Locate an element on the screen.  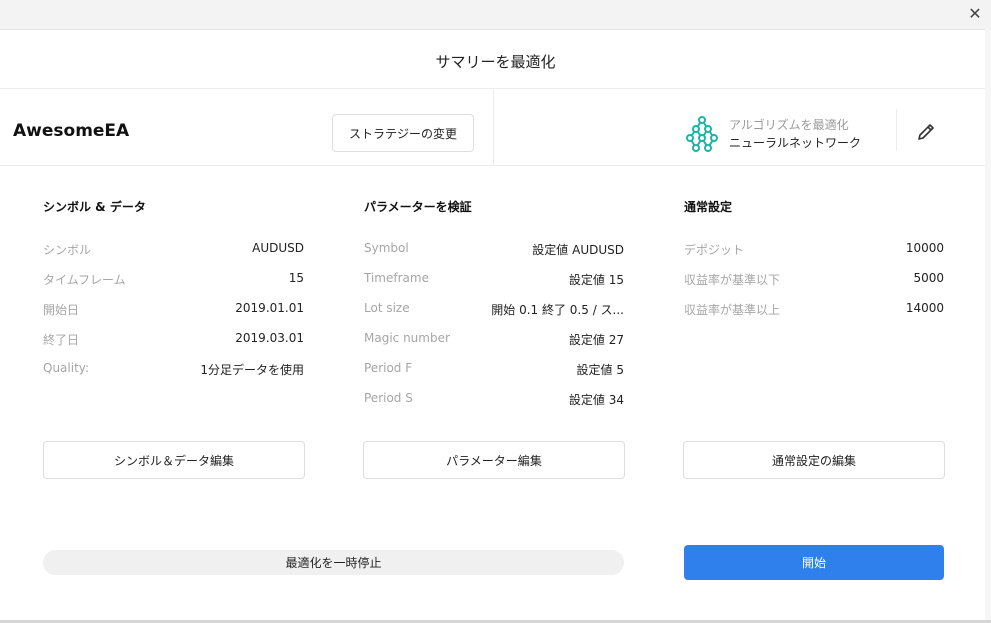
pause-optimization-button: 最適化を一時停止 is located at coordinates (333, 562).